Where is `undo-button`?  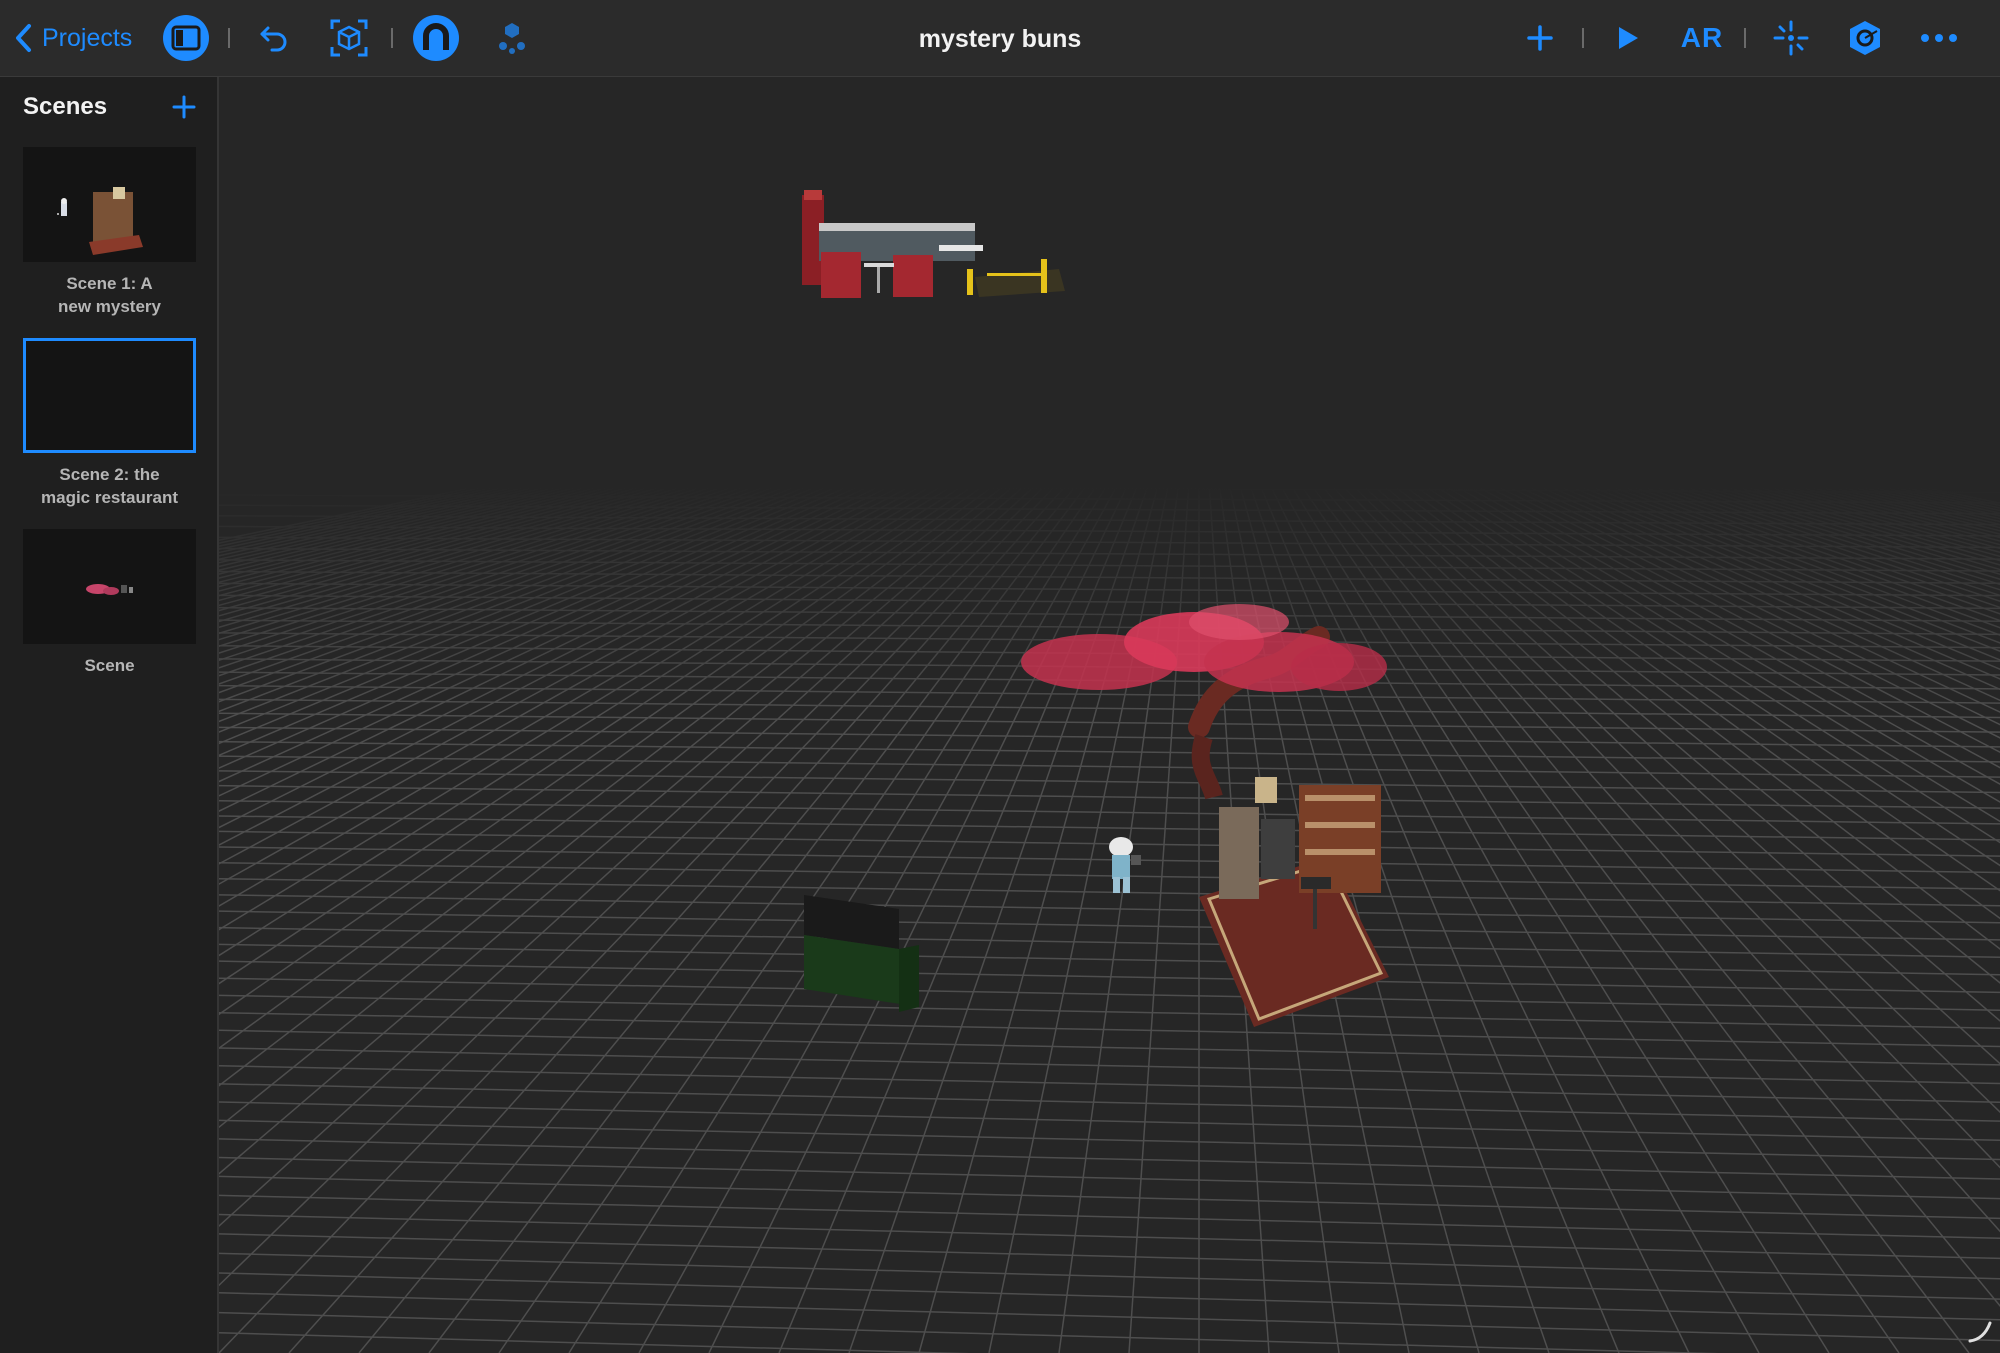
undo-button is located at coordinates (274, 38).